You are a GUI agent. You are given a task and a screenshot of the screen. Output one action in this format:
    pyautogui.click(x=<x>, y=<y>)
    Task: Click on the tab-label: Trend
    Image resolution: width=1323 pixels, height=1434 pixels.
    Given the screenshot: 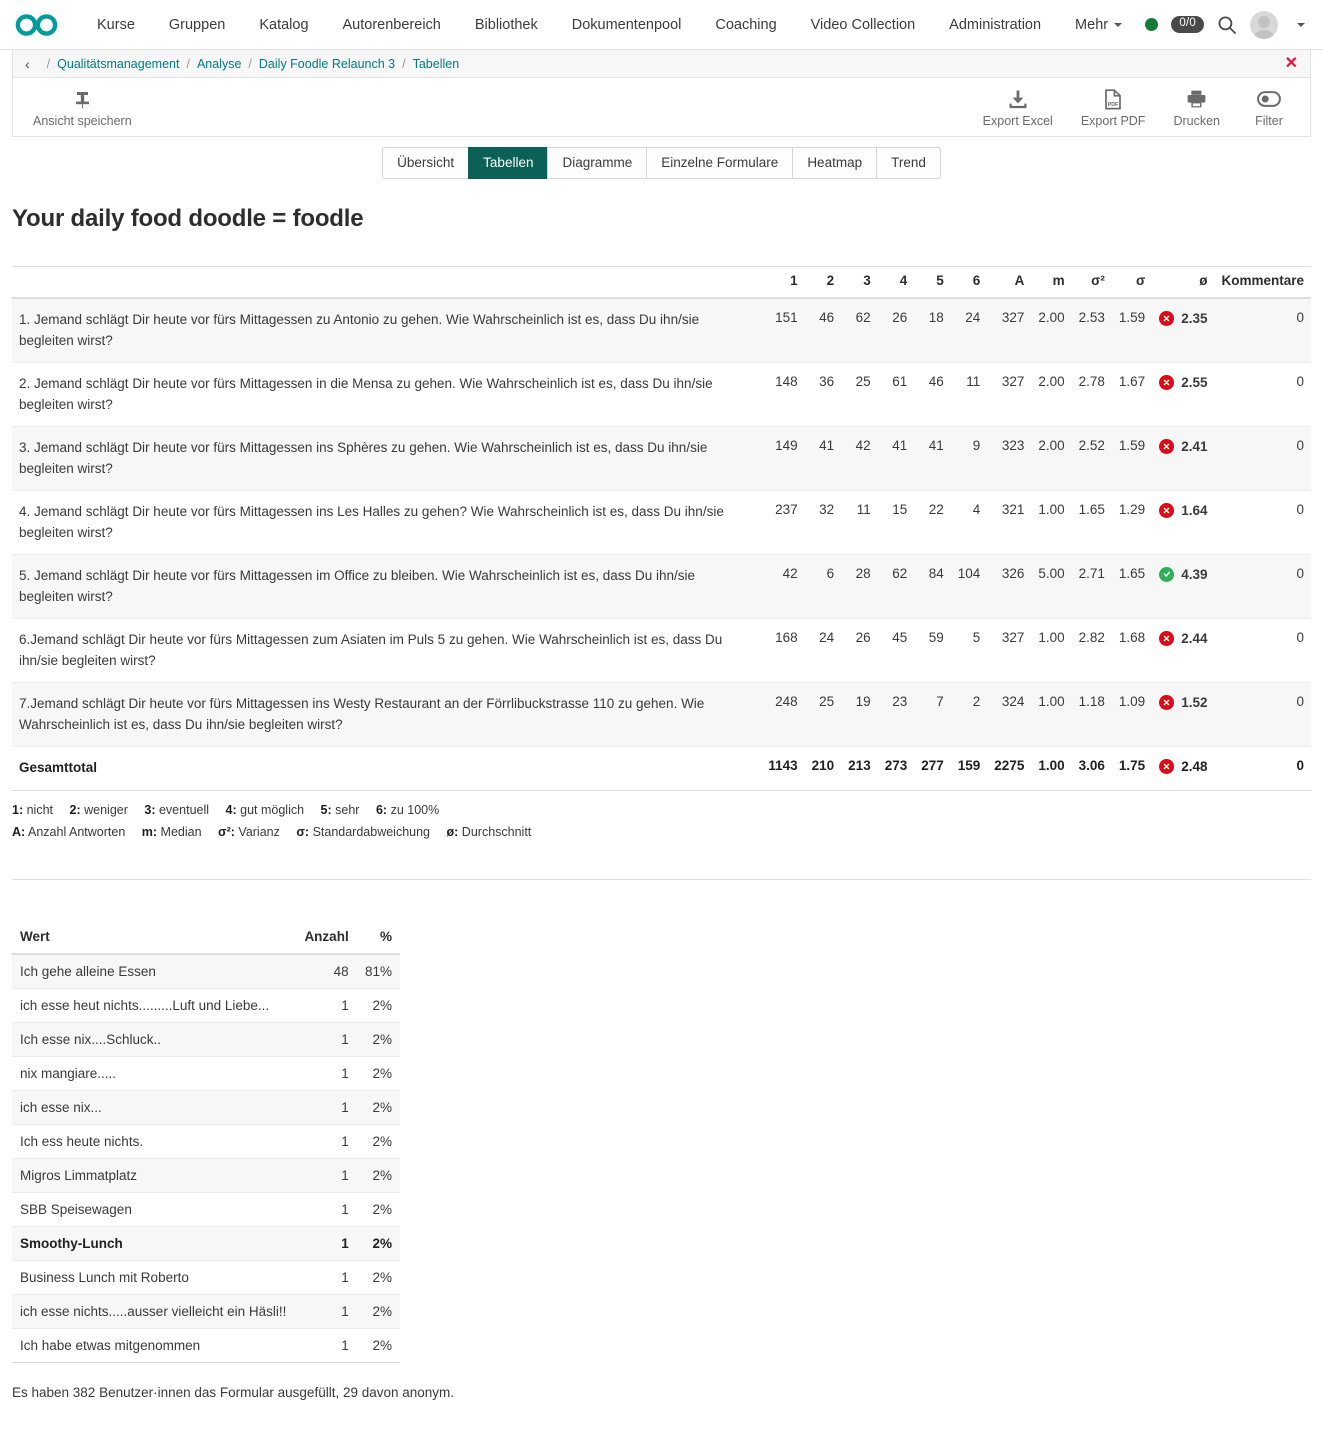 What is the action you would take?
    pyautogui.click(x=908, y=162)
    